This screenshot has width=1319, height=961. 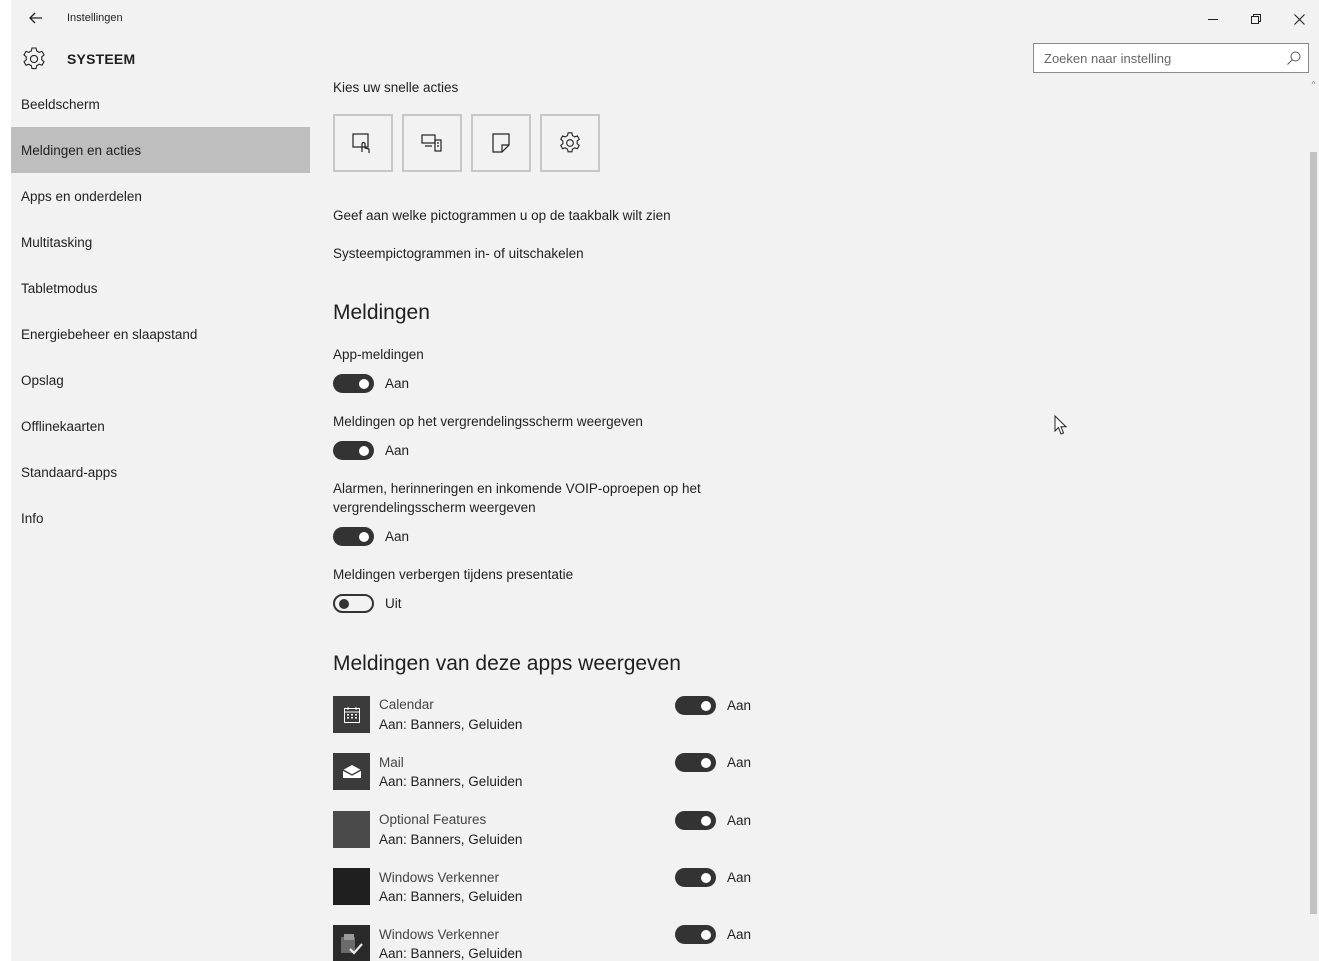 I want to click on explorer-notifications-toggle, so click(x=695, y=877).